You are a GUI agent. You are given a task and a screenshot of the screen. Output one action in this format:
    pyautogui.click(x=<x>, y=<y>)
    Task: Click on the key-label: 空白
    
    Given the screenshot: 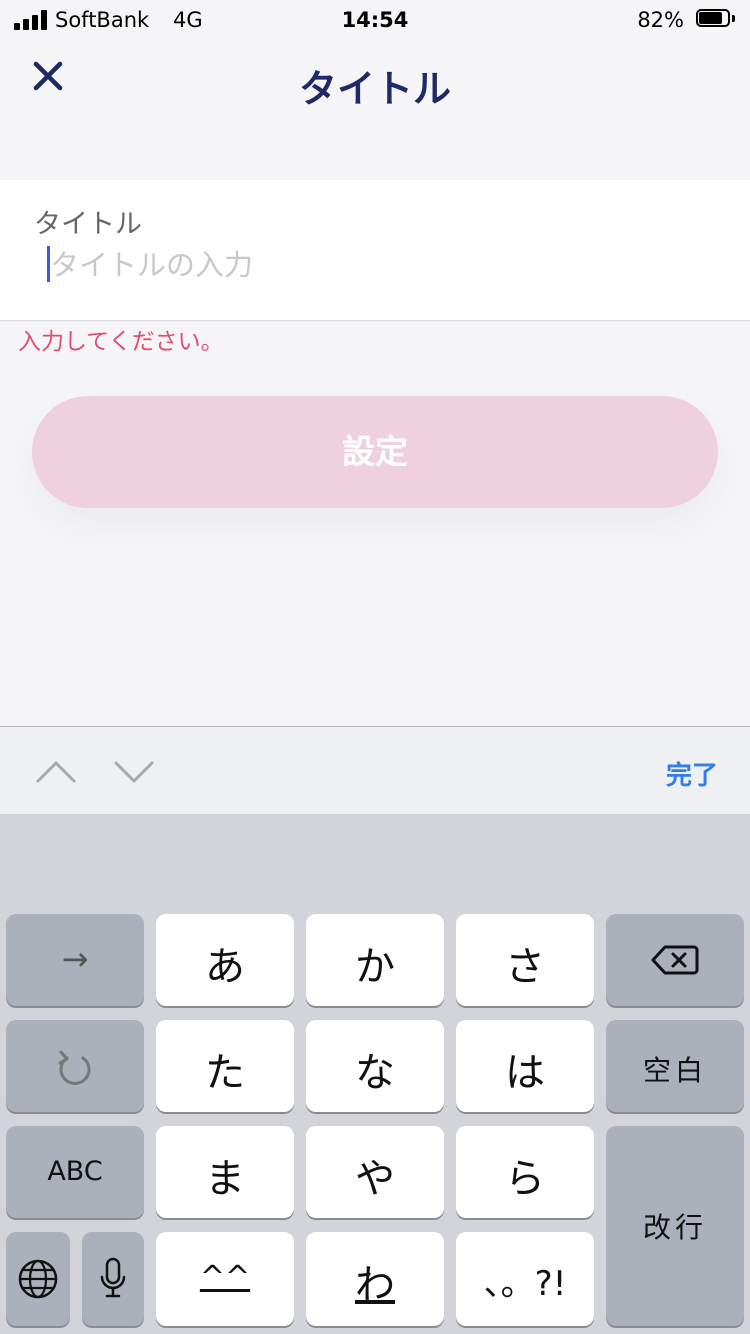 What is the action you would take?
    pyautogui.click(x=674, y=1070)
    